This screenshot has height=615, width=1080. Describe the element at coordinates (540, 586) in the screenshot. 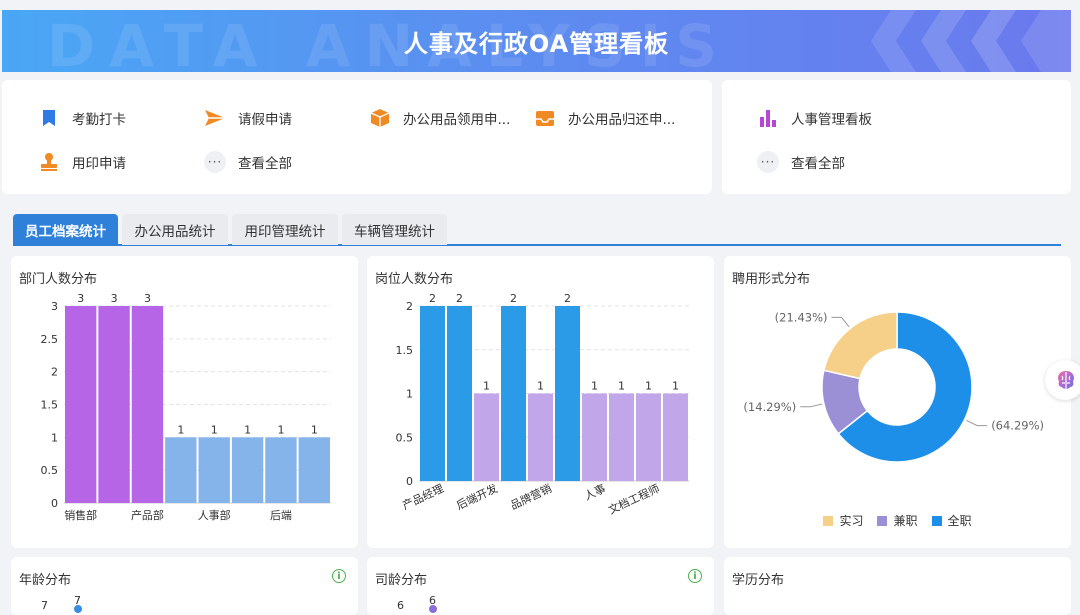

I see `tenure-chart-panel: 司龄分布 i 6 6` at that location.